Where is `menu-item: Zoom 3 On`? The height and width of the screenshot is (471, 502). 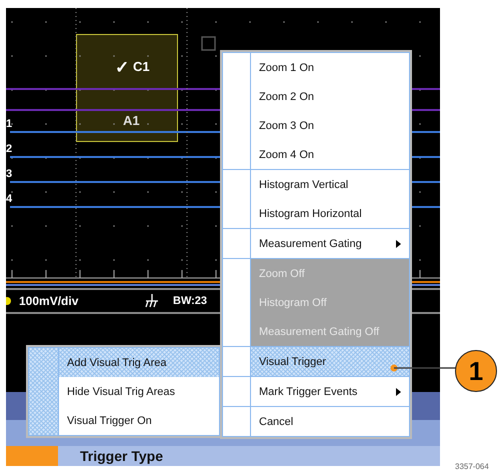 menu-item: Zoom 3 On is located at coordinates (330, 125).